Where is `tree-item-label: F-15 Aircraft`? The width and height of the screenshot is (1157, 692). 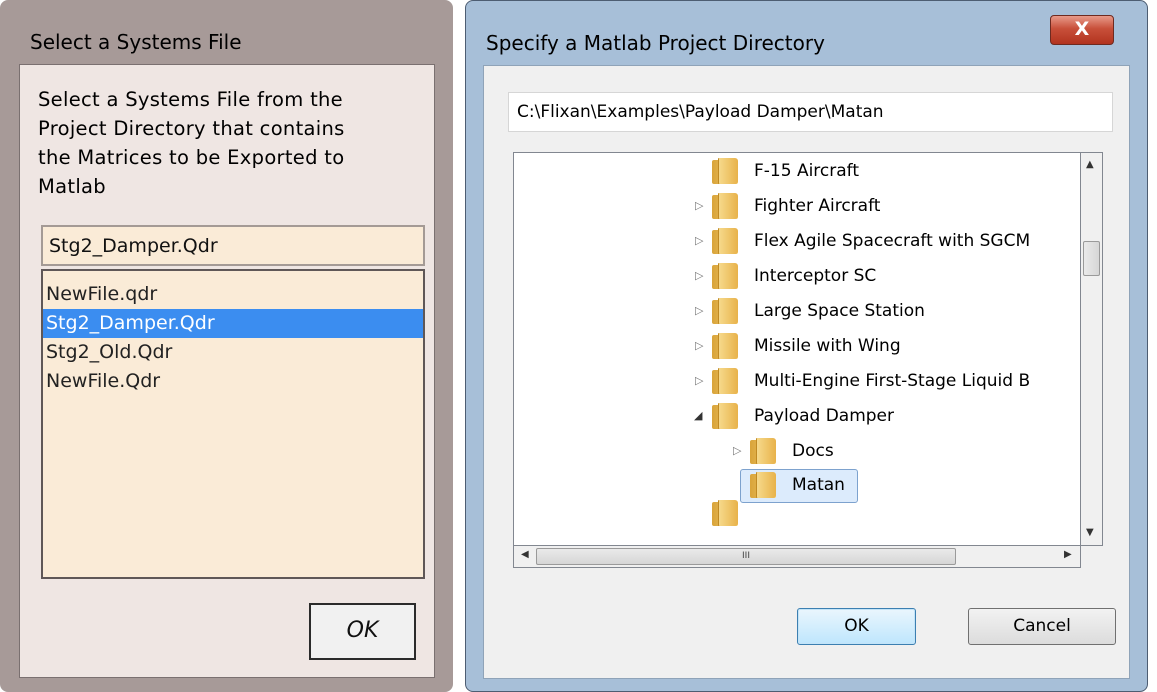
tree-item-label: F-15 Aircraft is located at coordinates (807, 171).